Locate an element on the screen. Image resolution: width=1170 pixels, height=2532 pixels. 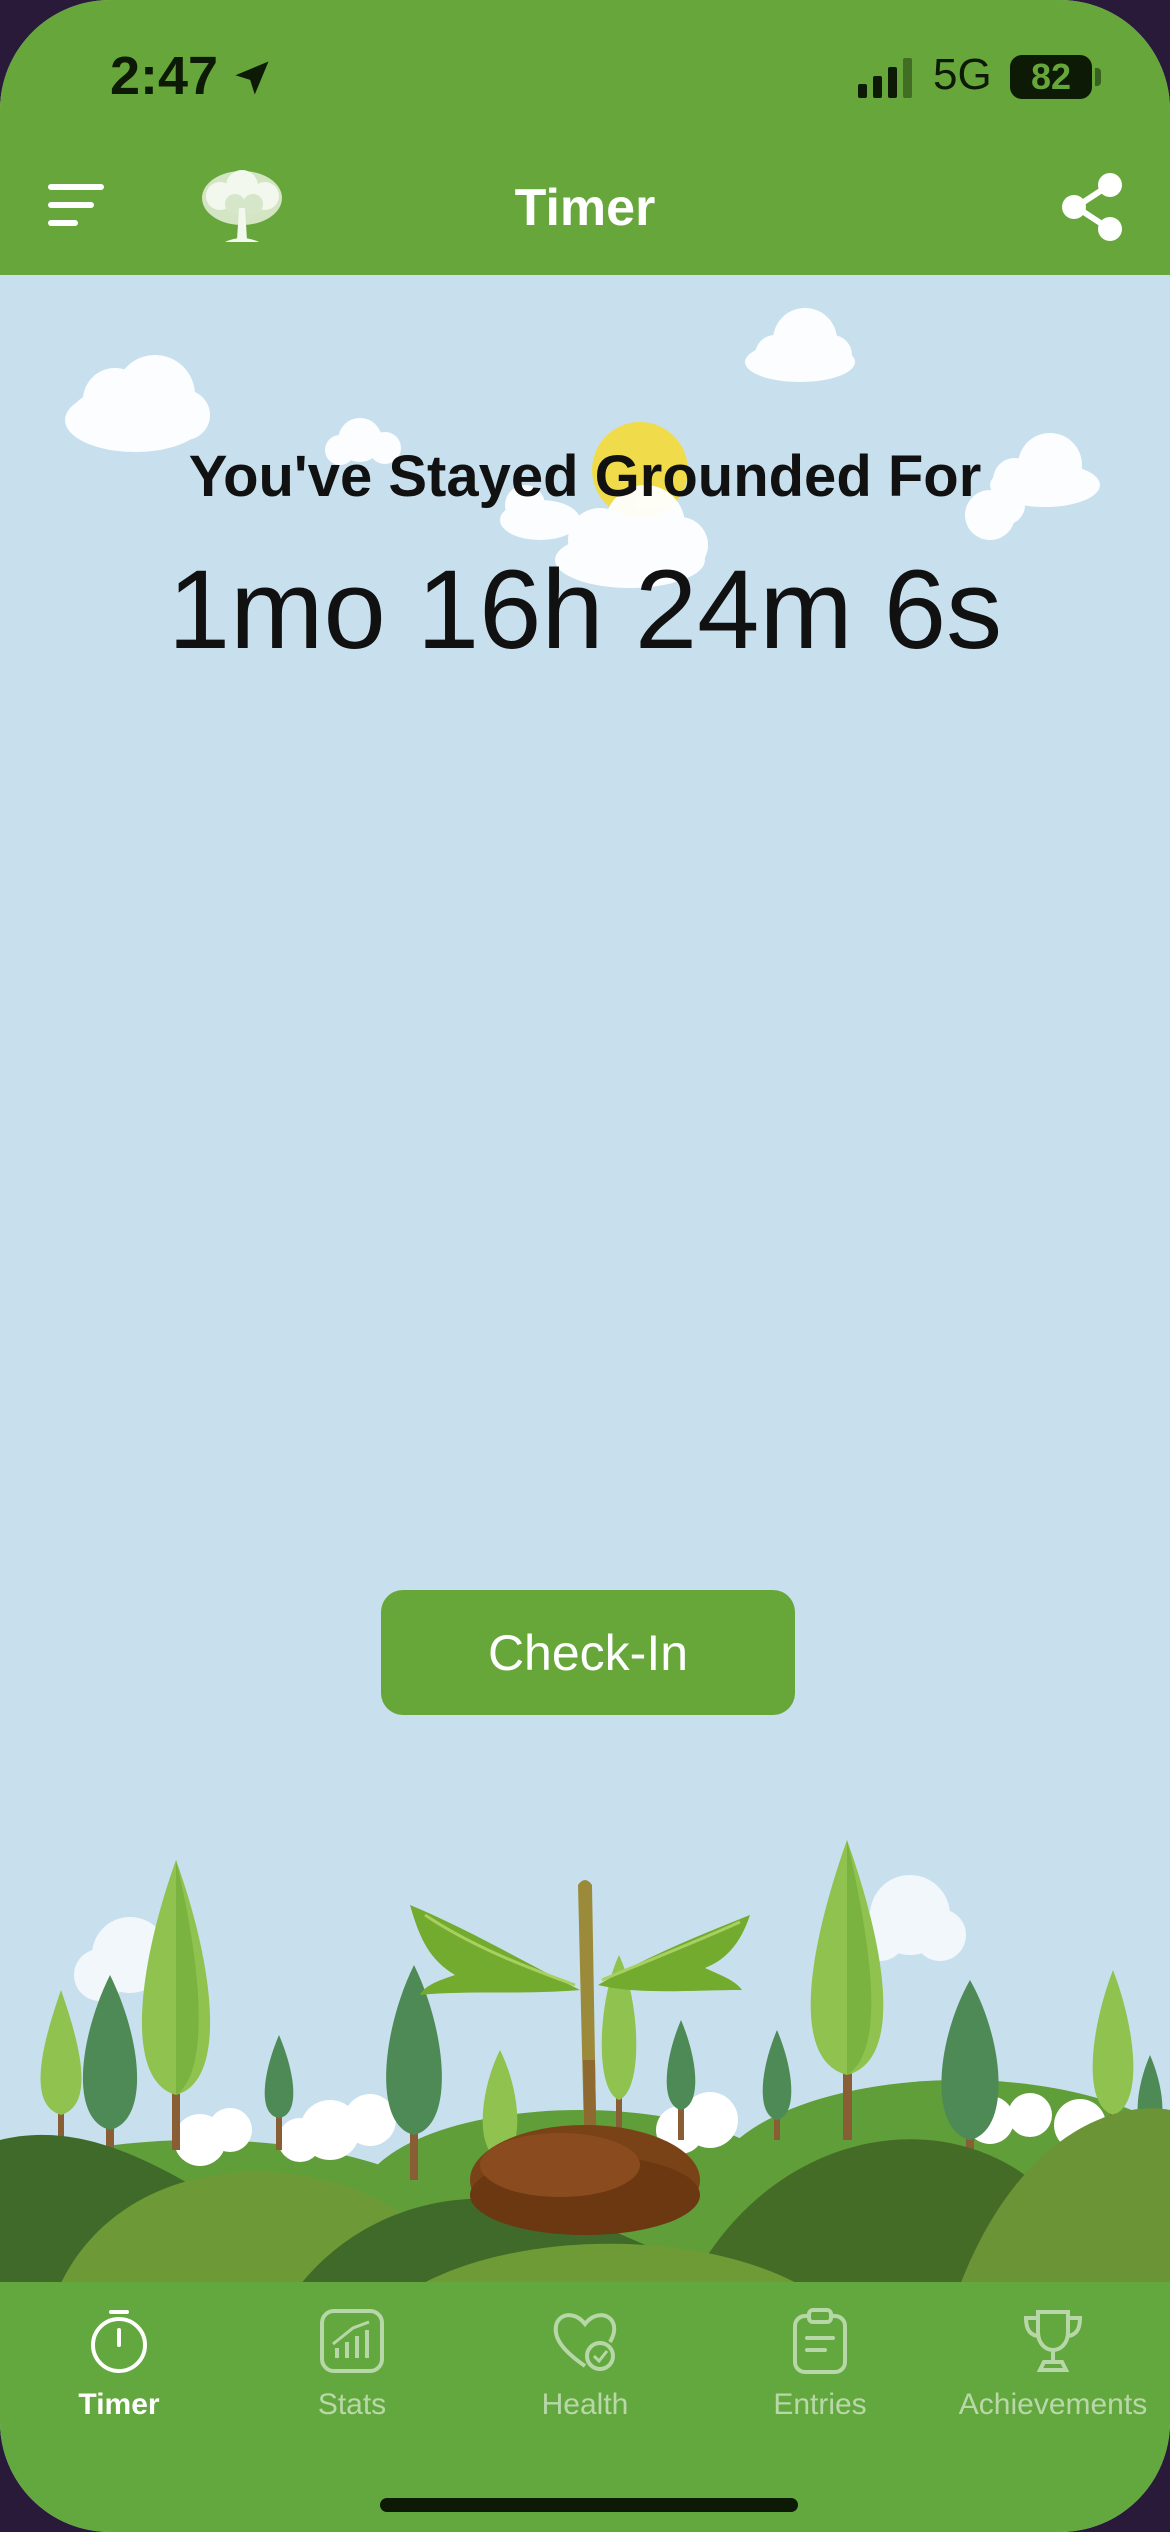
page-title: Timer is located at coordinates (585, 208).